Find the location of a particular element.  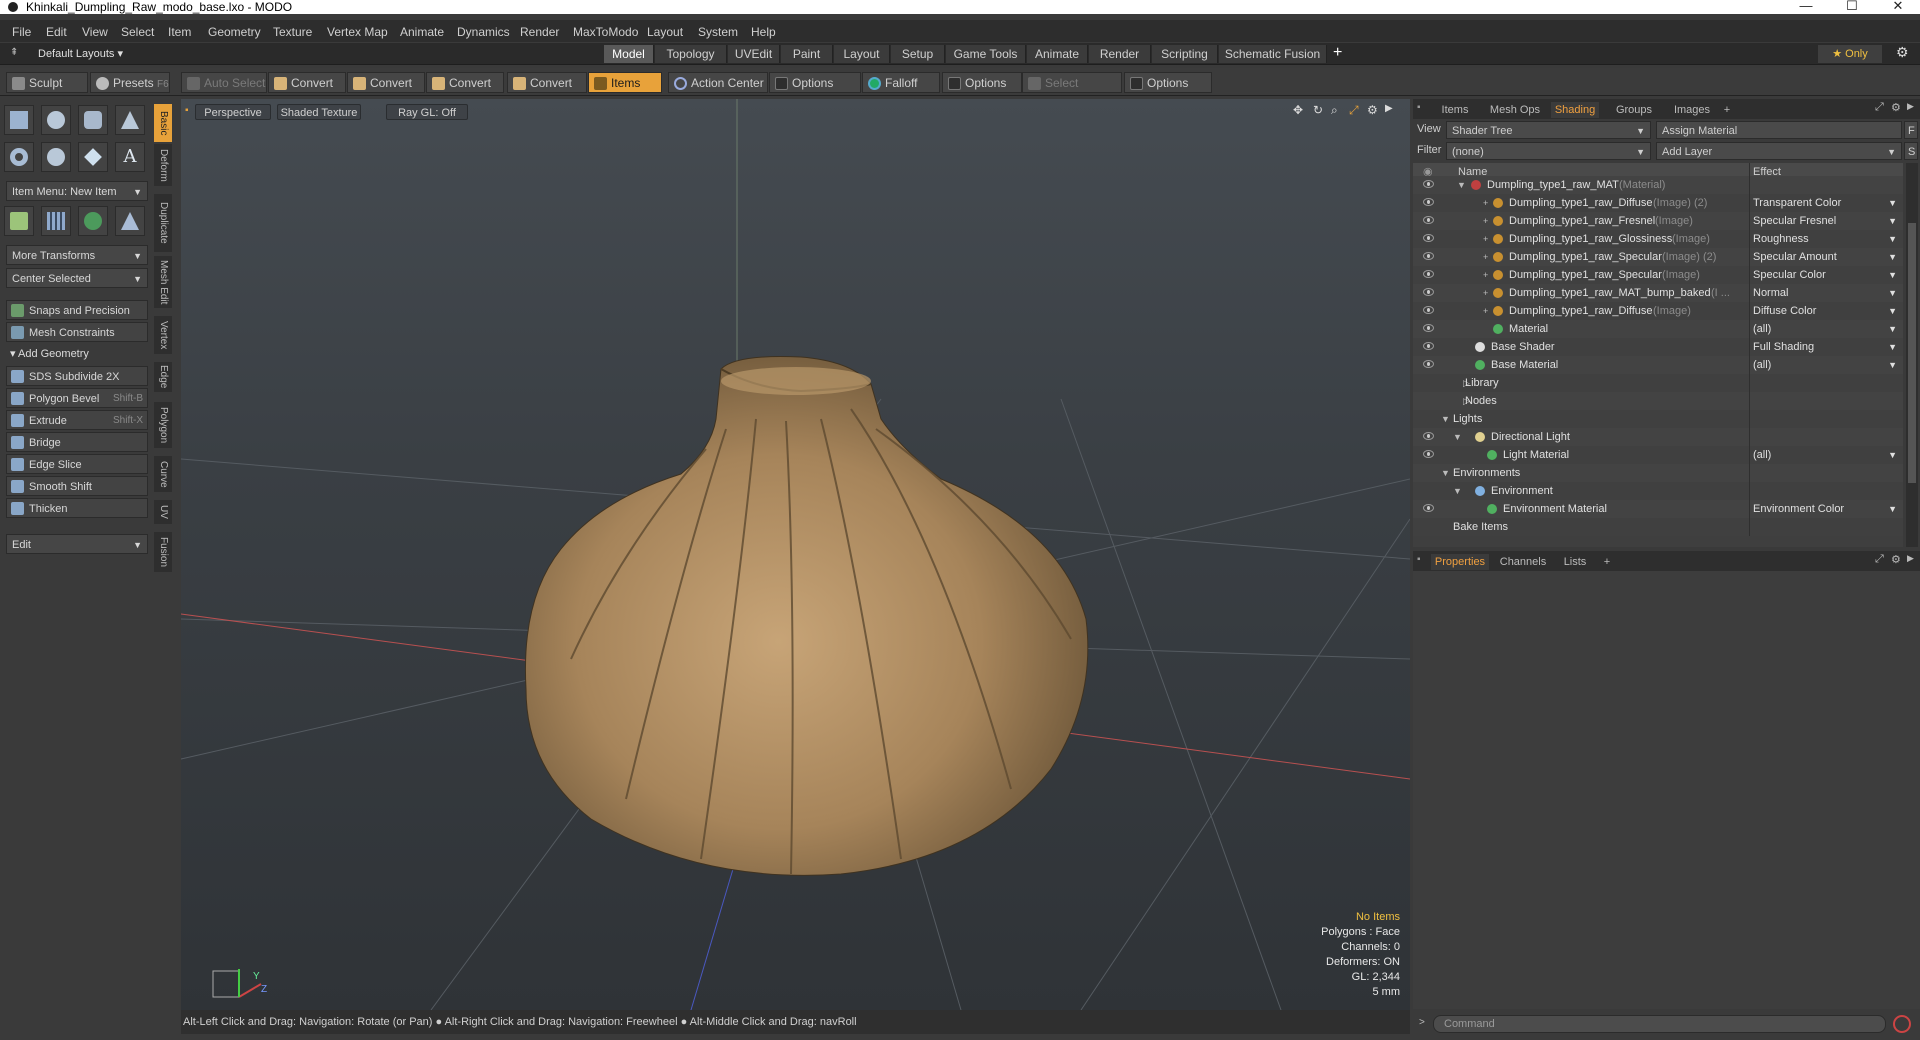

add-geometry-header: ▾ Add Geometry is located at coordinates (49, 353).